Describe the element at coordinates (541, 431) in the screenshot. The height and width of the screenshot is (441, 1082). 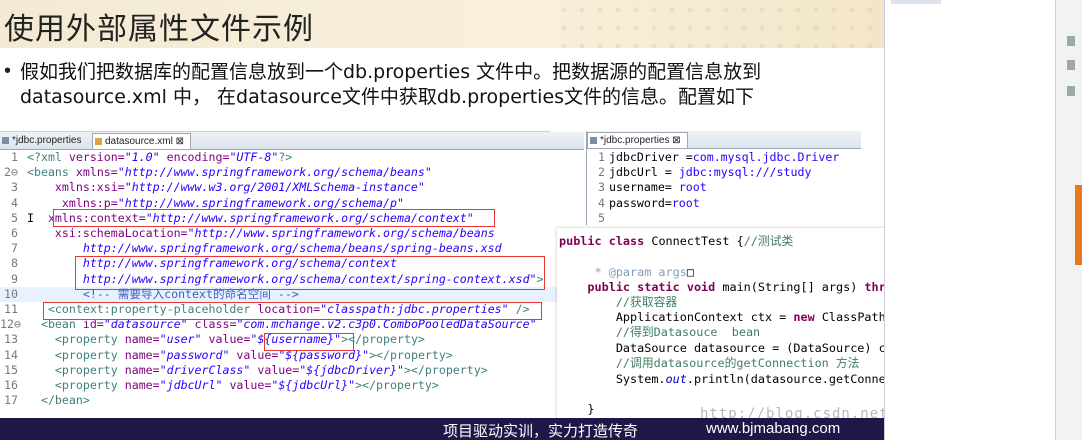
I see `footer-slogan: 项目驱动实训，实力打造传奇` at that location.